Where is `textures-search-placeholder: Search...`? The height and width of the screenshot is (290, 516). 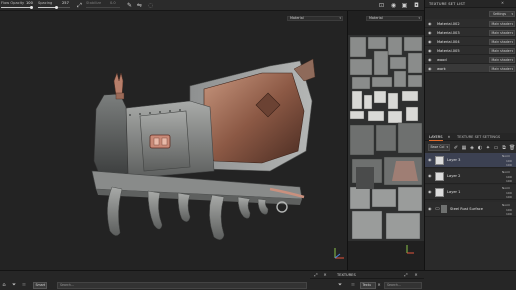
textures-search-placeholder: Search... is located at coordinates (394, 285).